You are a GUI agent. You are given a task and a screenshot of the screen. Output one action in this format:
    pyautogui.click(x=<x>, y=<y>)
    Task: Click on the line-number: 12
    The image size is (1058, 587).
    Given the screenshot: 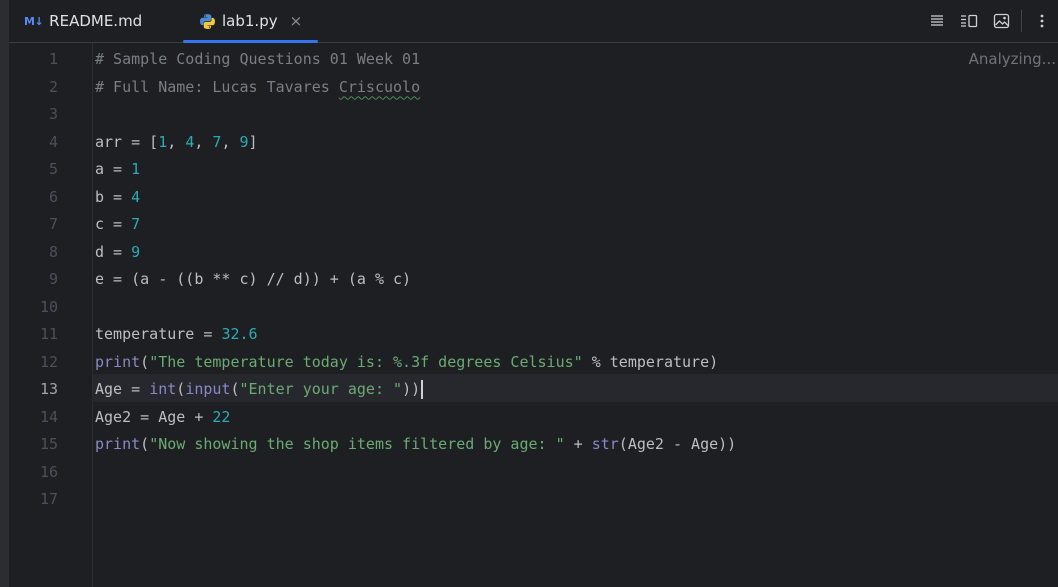 What is the action you would take?
    pyautogui.click(x=48, y=361)
    